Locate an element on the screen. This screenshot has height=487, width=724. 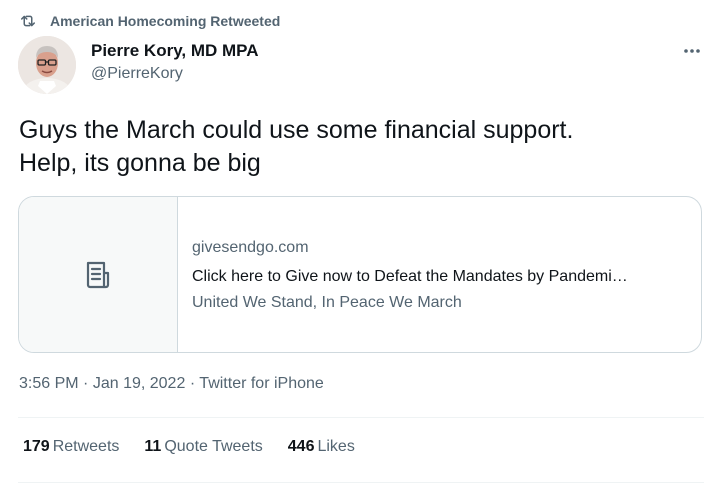
quote-tweets-count: 11 is located at coordinates (153, 446).